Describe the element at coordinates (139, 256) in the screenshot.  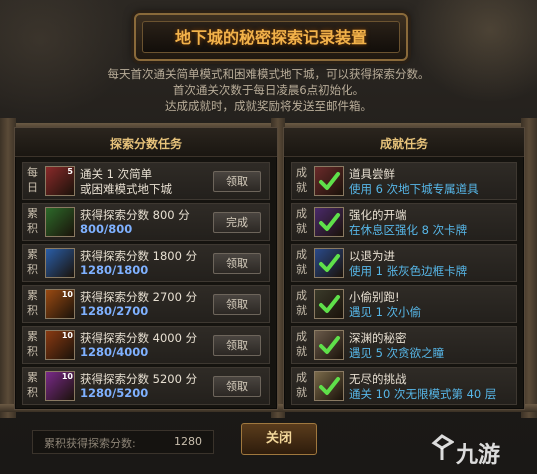
I see `task-description: 获得探索分数 1800 分` at that location.